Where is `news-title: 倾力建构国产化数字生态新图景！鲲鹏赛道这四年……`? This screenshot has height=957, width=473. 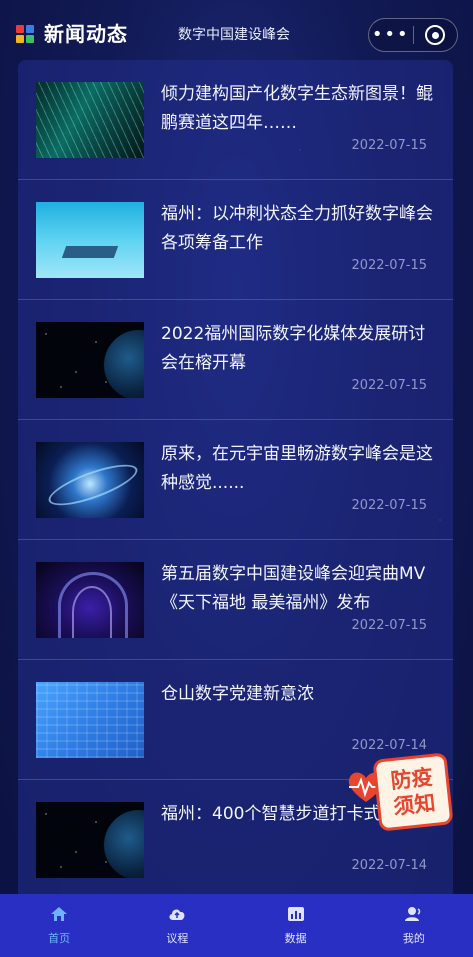 news-title: 倾力建构国产化数字生态新图景！鲲鹏赛道这四年…… is located at coordinates (297, 108).